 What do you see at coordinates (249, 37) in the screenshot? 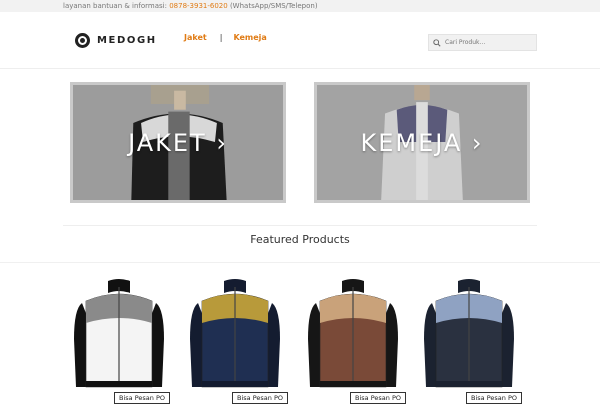
I see `nav-link-kemeja: Kemeja` at bounding box center [249, 37].